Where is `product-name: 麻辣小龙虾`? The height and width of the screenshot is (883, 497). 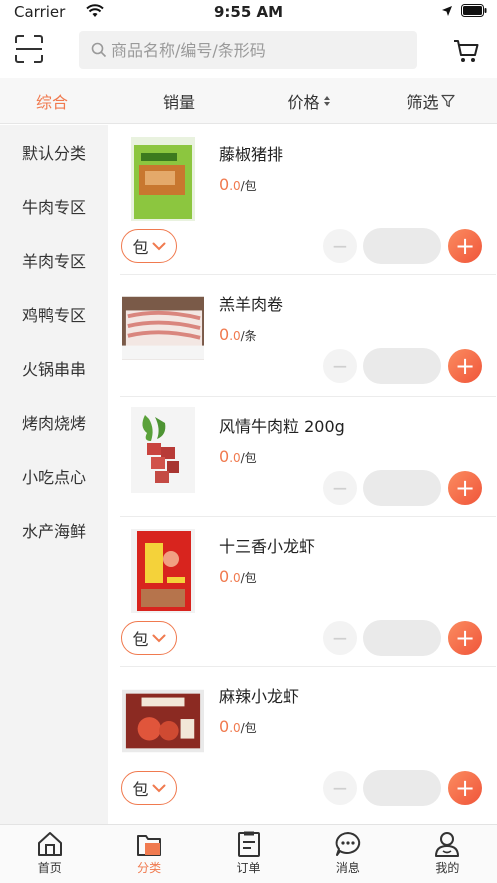 product-name: 麻辣小龙虾 is located at coordinates (259, 696).